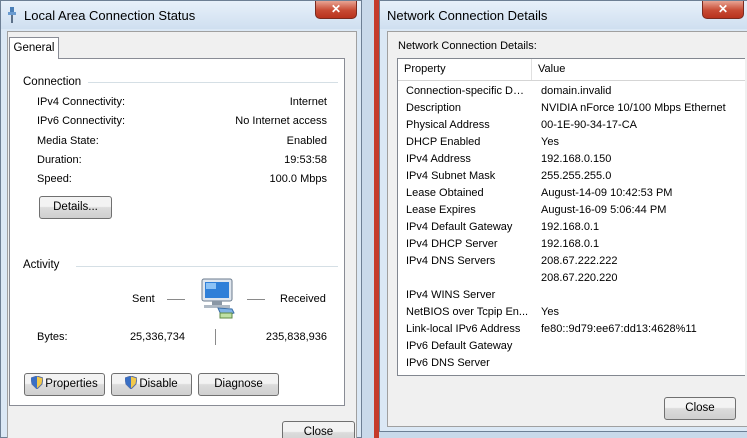 This screenshot has height=438, width=747. Describe the element at coordinates (158, 384) in the screenshot. I see `disable-button-label: Disable` at that location.